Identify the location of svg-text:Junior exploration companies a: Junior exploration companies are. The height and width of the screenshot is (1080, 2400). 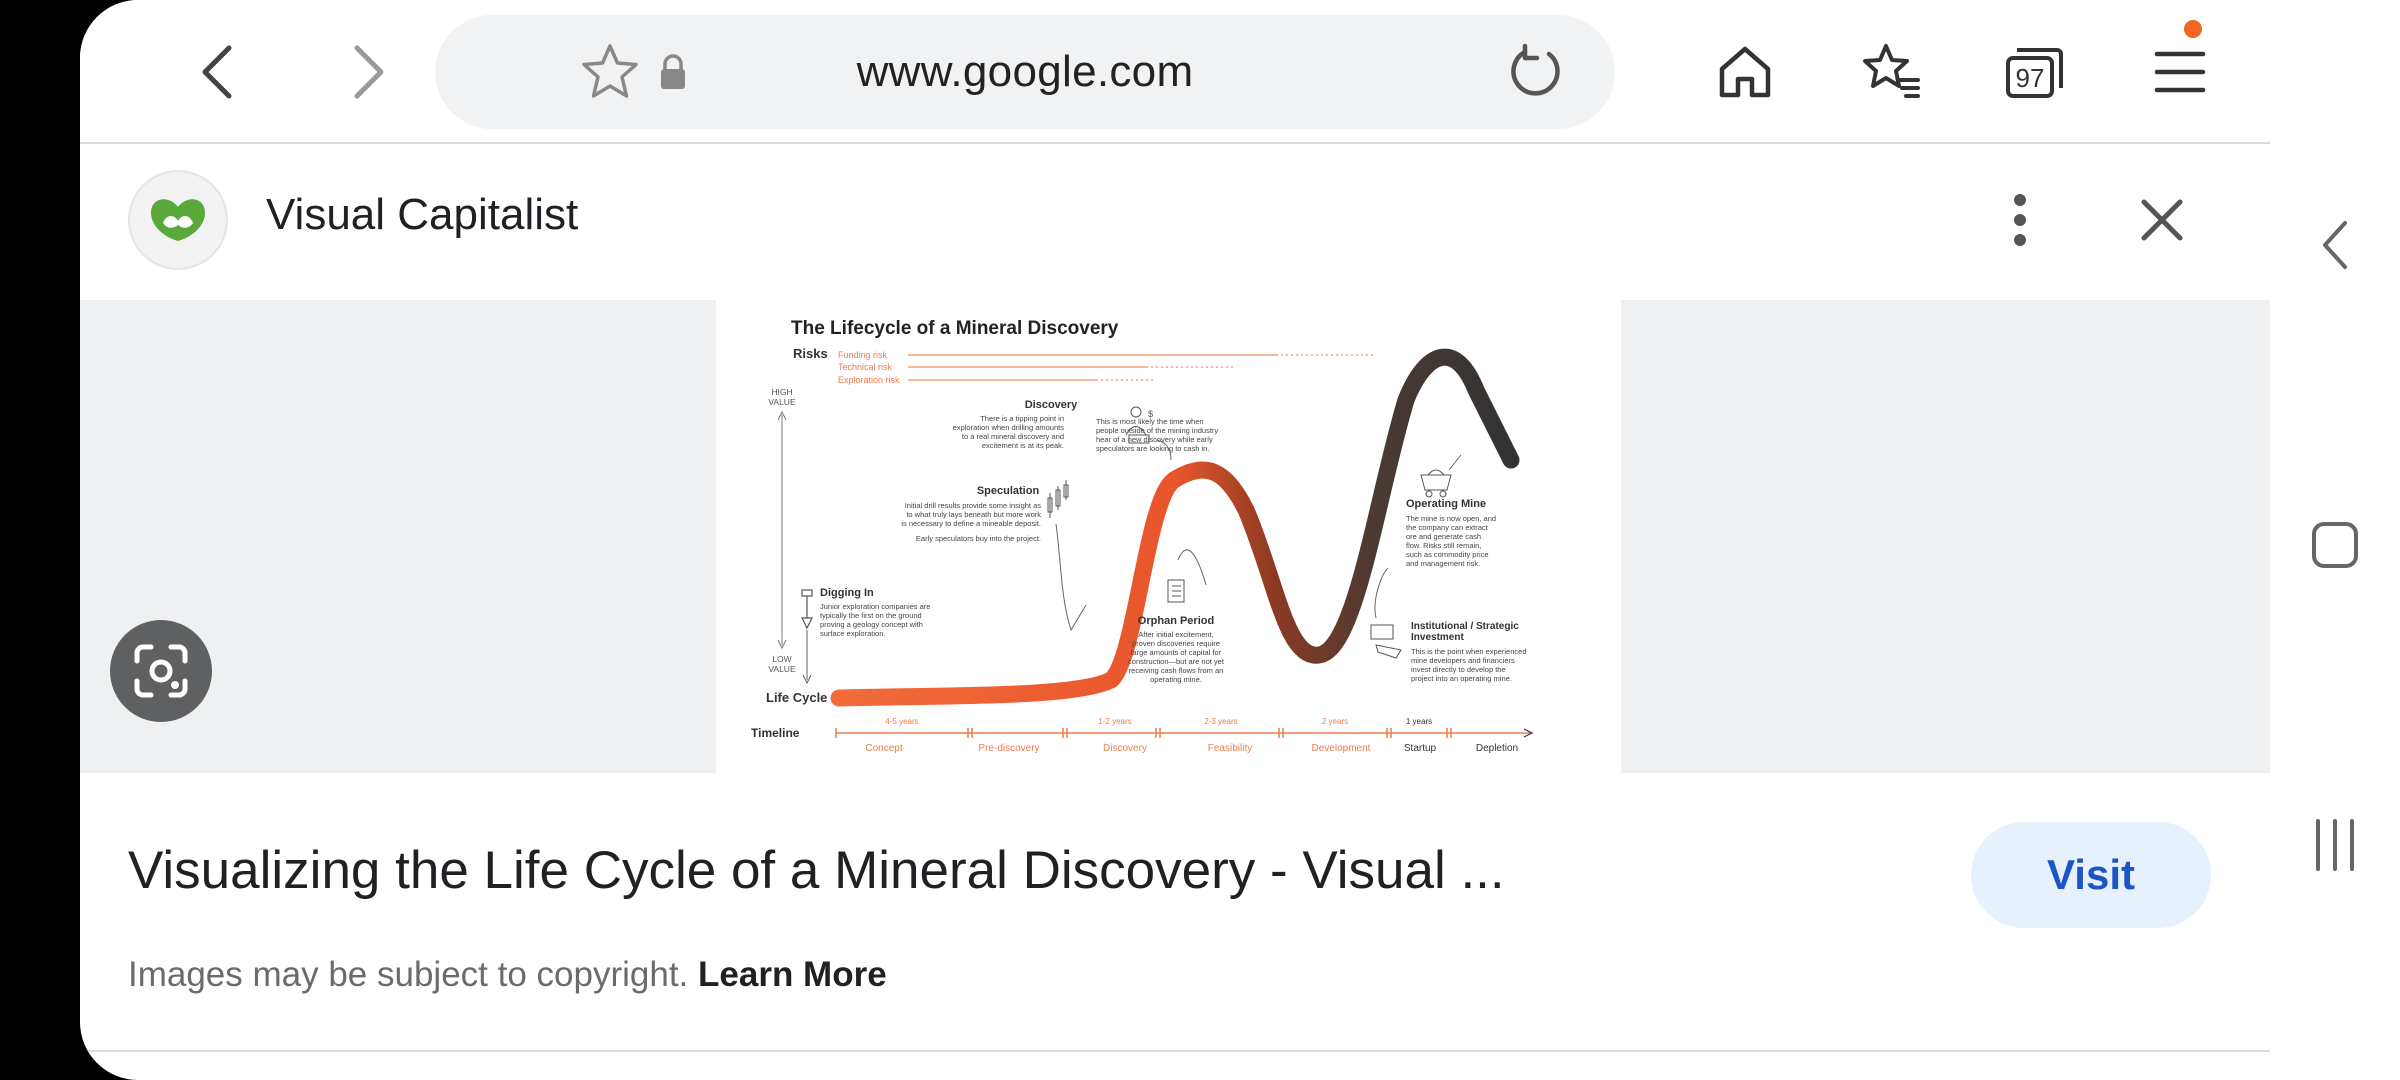
(875, 606).